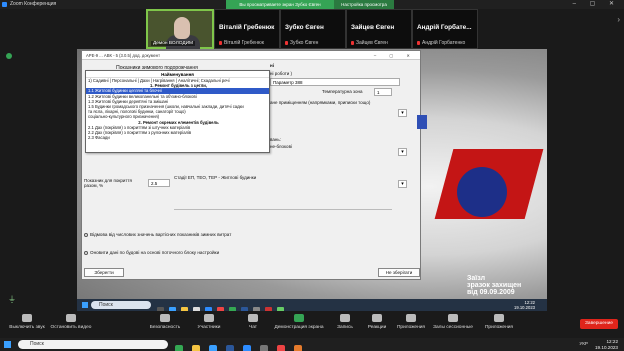 The width and height of the screenshot is (624, 351). What do you see at coordinates (395, 55) in the screenshot?
I see `dialog-window-controls: – ▢ ✕` at bounding box center [395, 55].